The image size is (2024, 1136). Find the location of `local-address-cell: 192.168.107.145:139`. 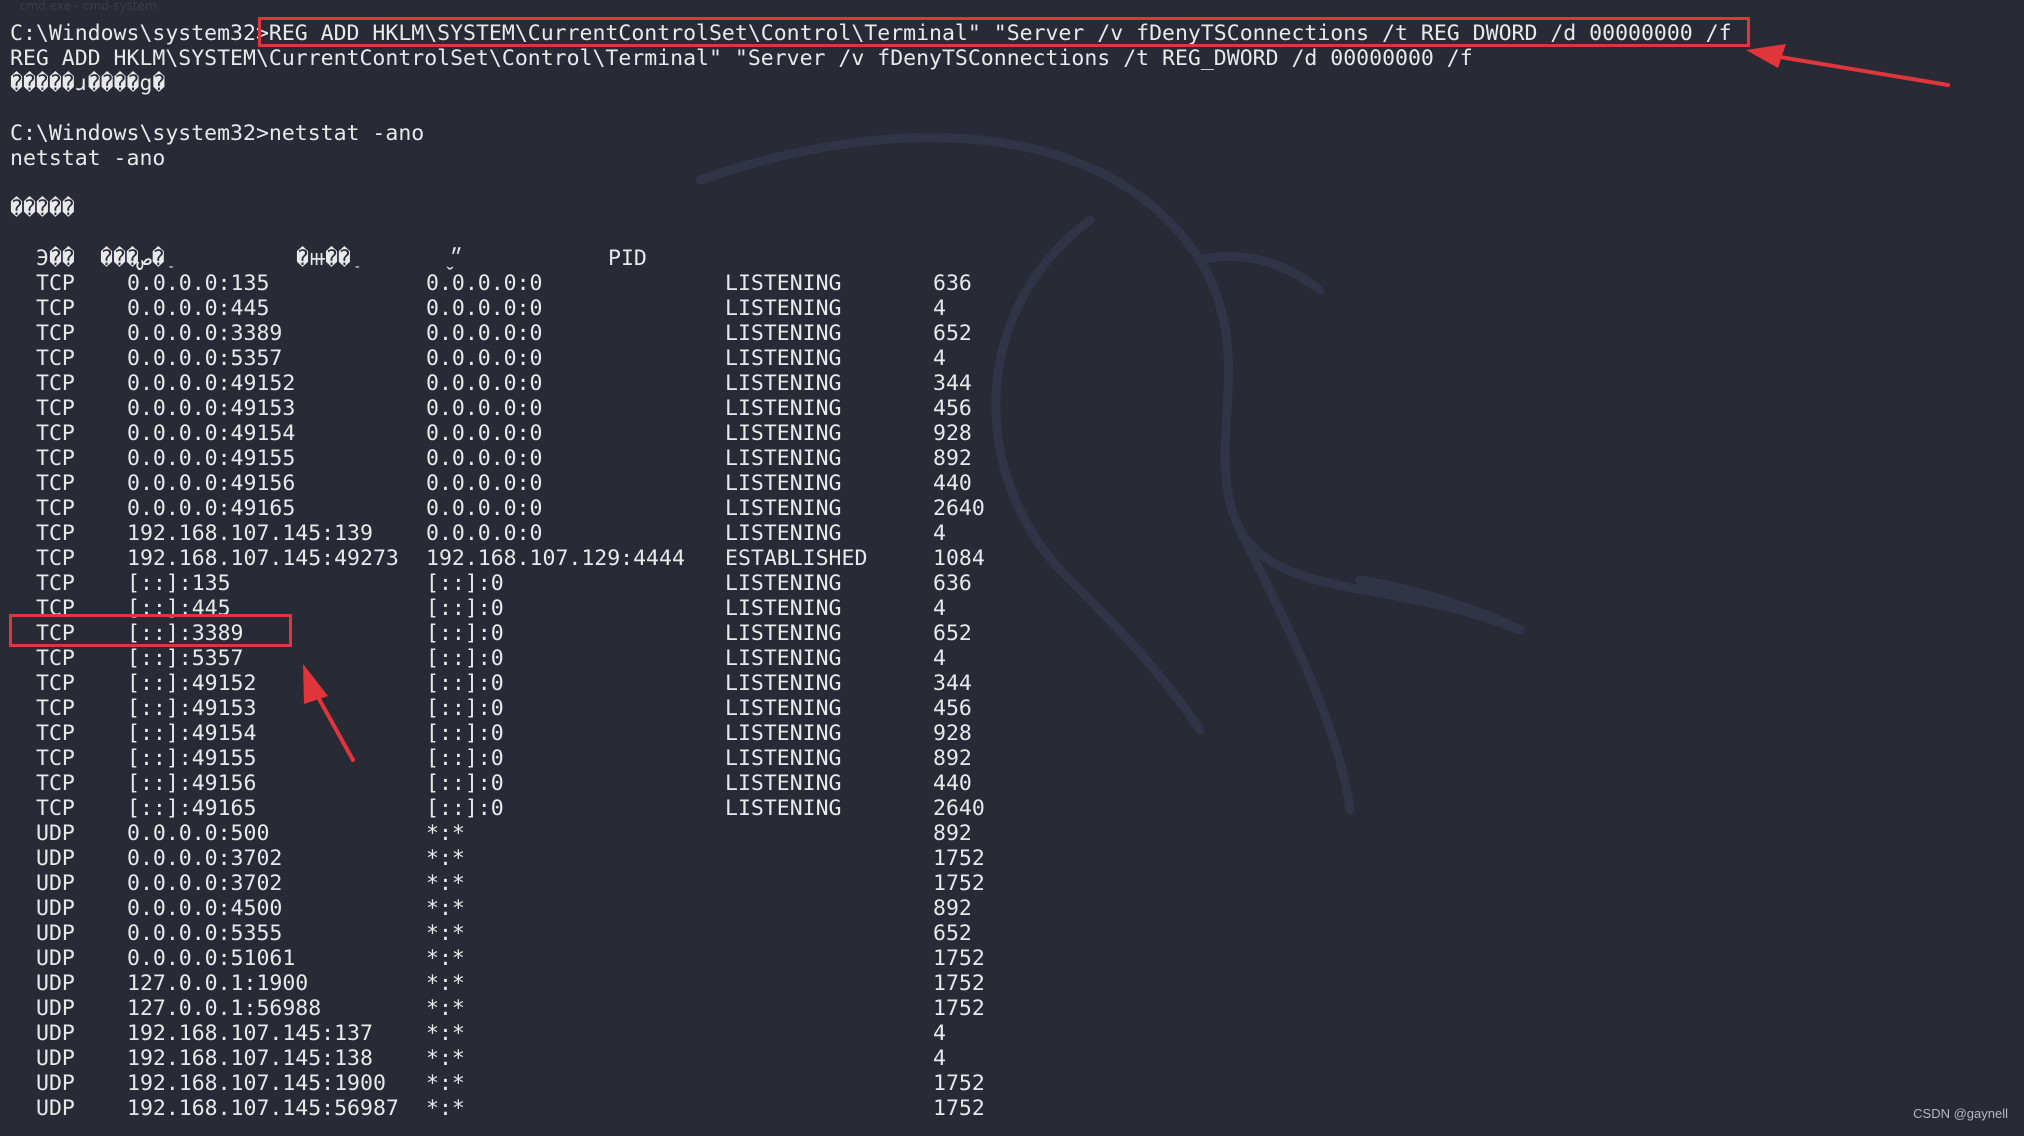

local-address-cell: 192.168.107.145:139 is located at coordinates (250, 533).